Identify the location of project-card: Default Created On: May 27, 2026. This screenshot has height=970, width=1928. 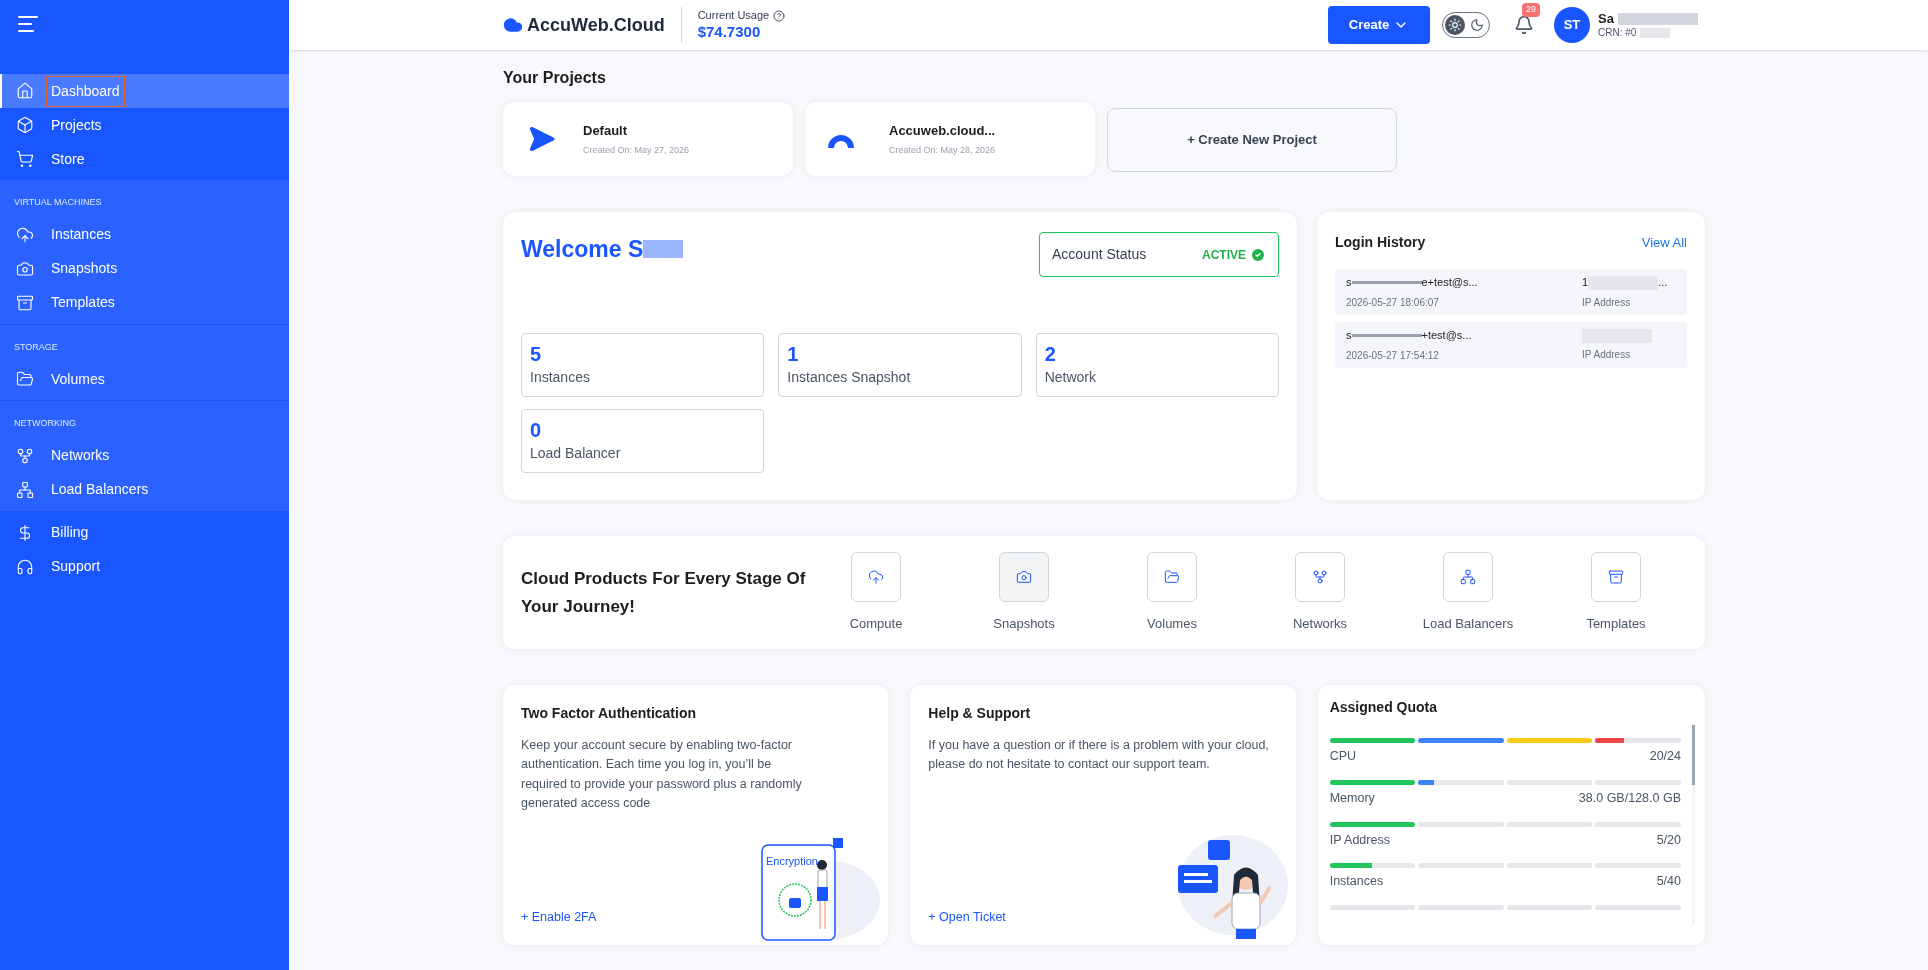
(648, 139).